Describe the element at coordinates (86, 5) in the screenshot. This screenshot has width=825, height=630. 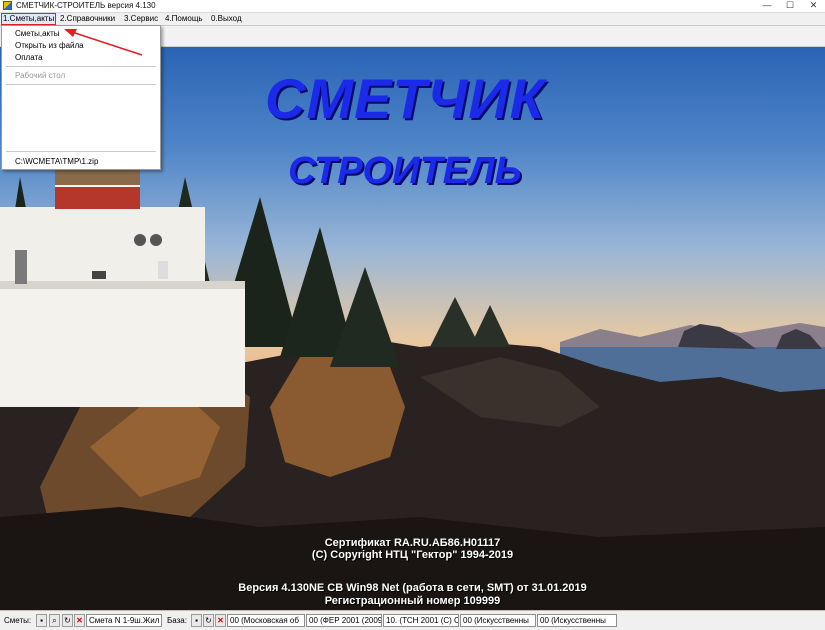
I see `window-title: СМЕТЧИК-СТРОИТЕЛЬ версия 4.130` at that location.